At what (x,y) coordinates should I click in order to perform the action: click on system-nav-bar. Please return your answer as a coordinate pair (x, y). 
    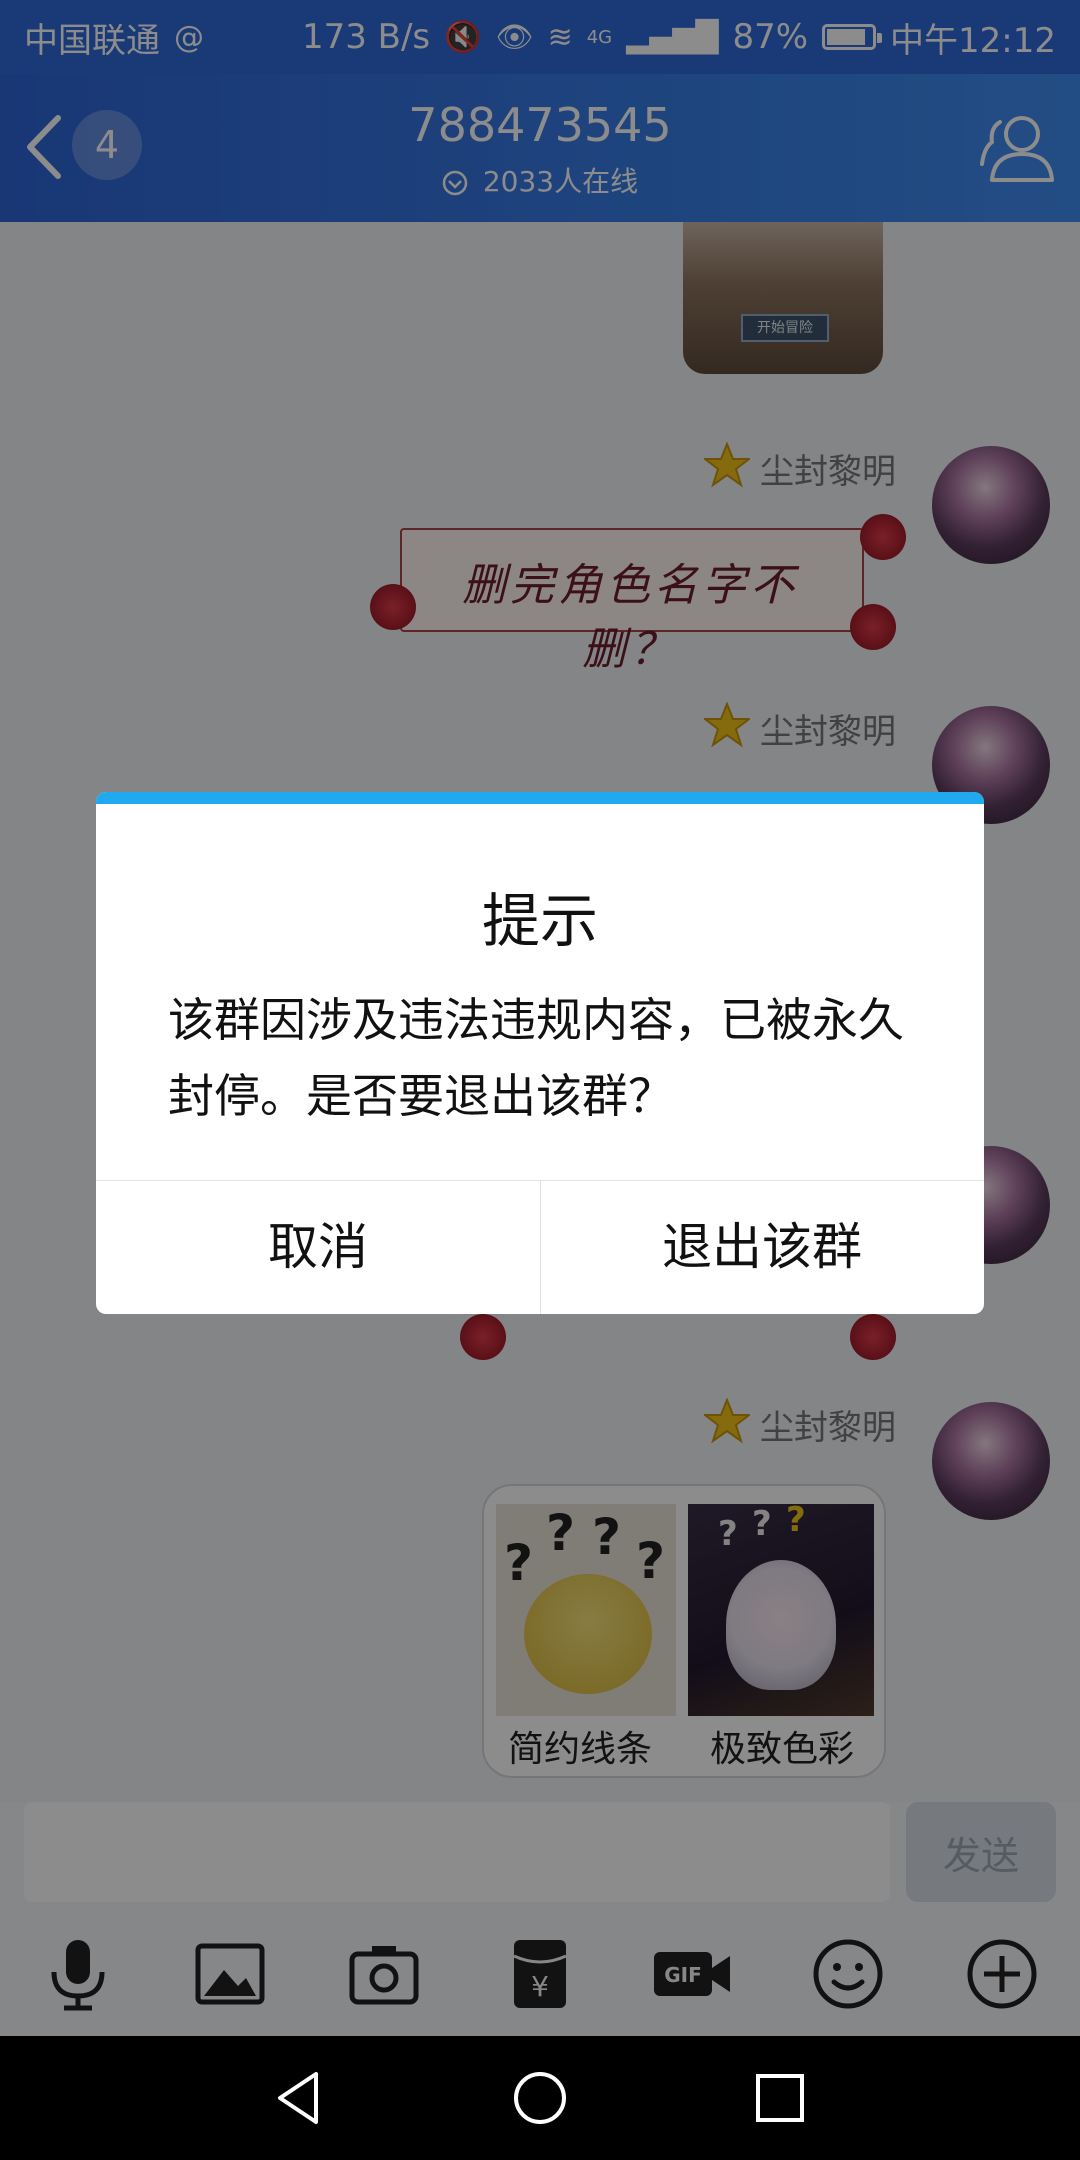
    Looking at the image, I should click on (540, 2098).